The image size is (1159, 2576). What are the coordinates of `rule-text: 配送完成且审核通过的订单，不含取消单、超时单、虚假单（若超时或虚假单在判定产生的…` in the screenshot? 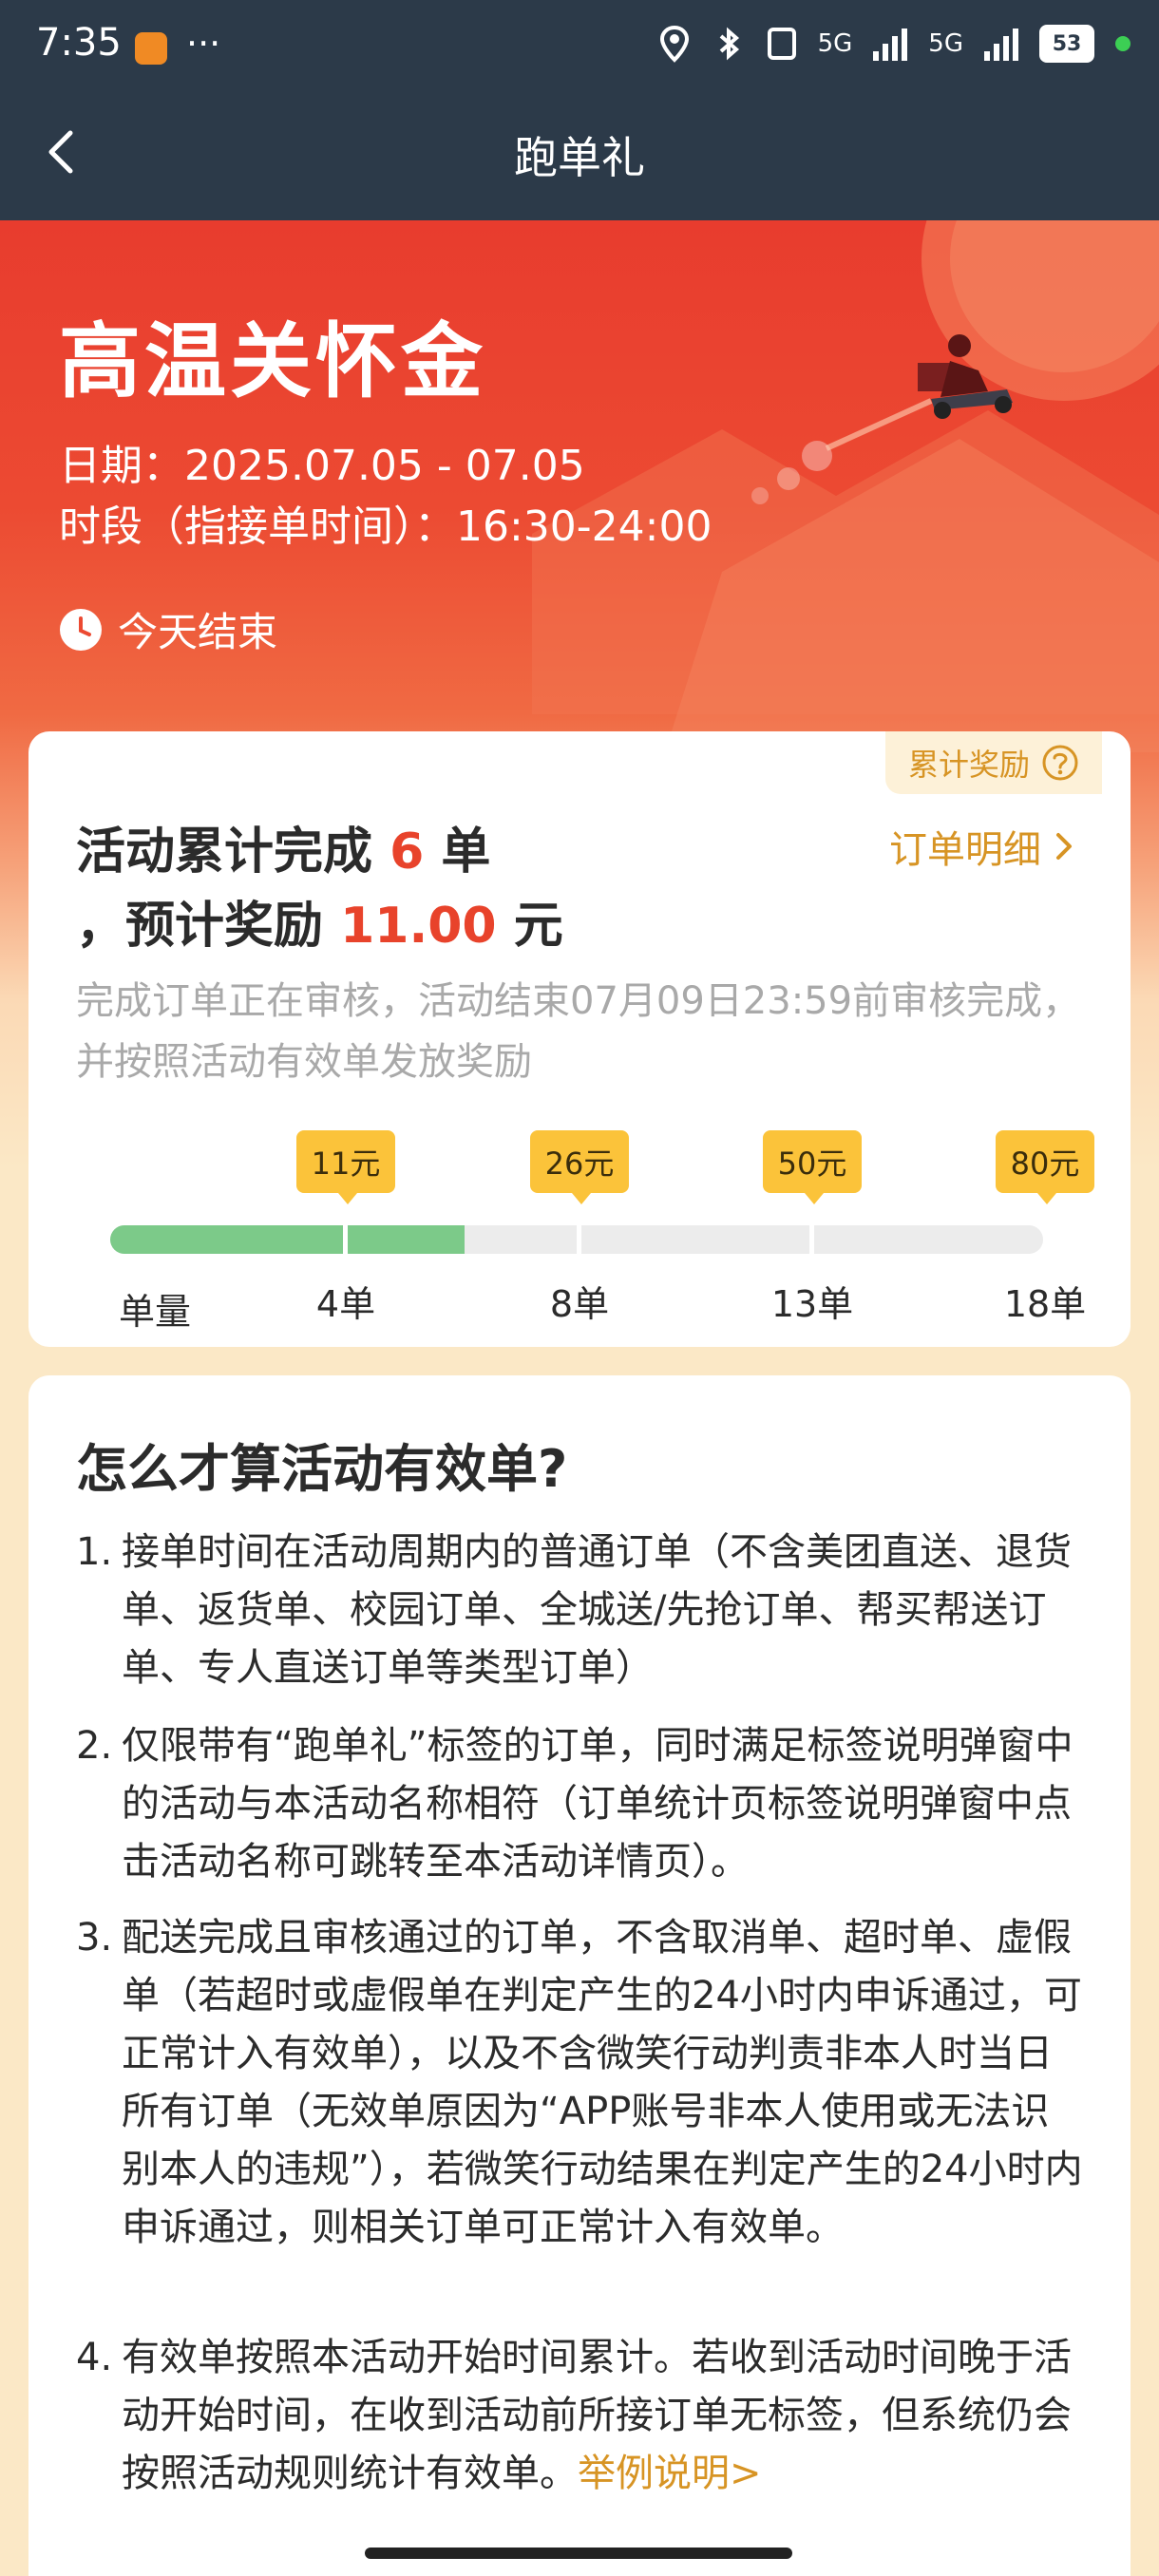 It's located at (602, 2082).